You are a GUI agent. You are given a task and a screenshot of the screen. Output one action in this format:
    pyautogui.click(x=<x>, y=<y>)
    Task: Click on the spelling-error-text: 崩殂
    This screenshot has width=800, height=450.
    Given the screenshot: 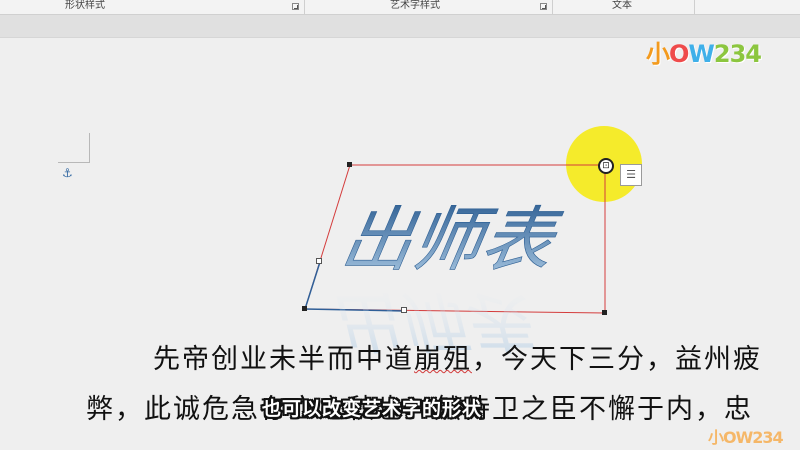 What is the action you would take?
    pyautogui.click(x=443, y=359)
    